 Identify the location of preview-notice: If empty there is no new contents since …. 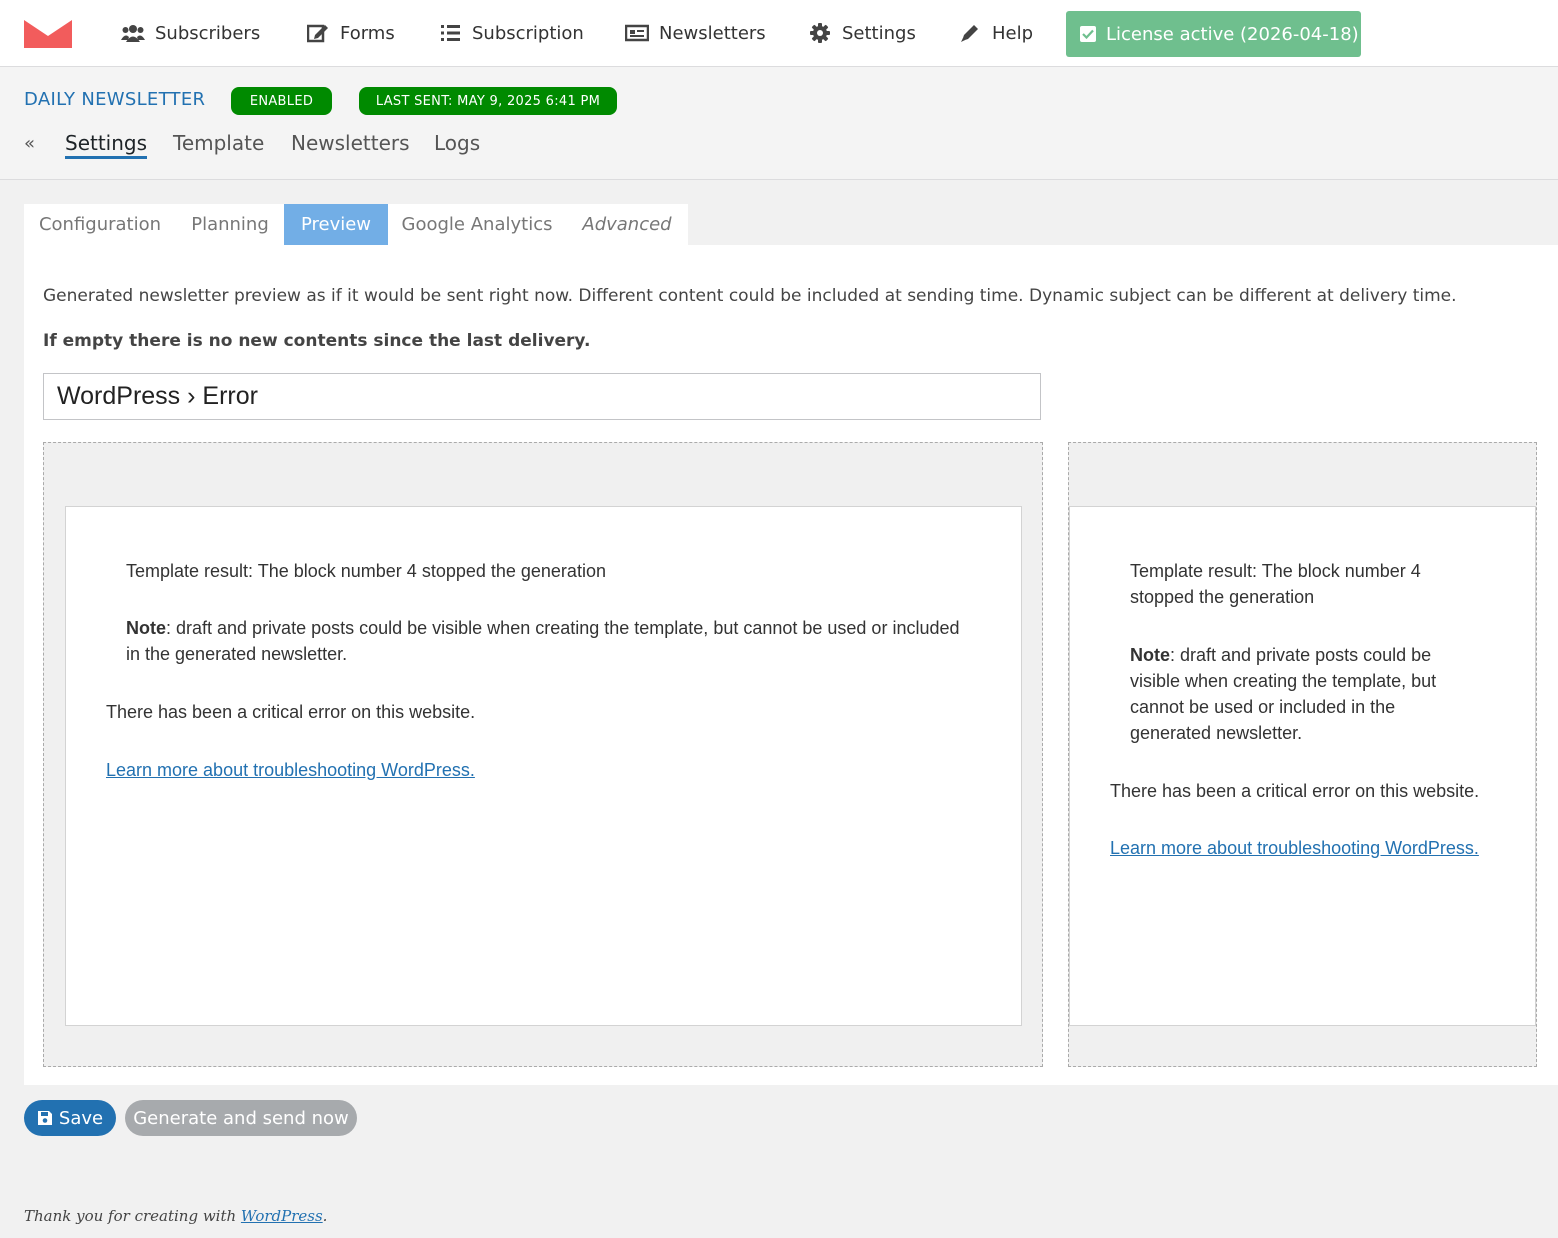
(317, 341).